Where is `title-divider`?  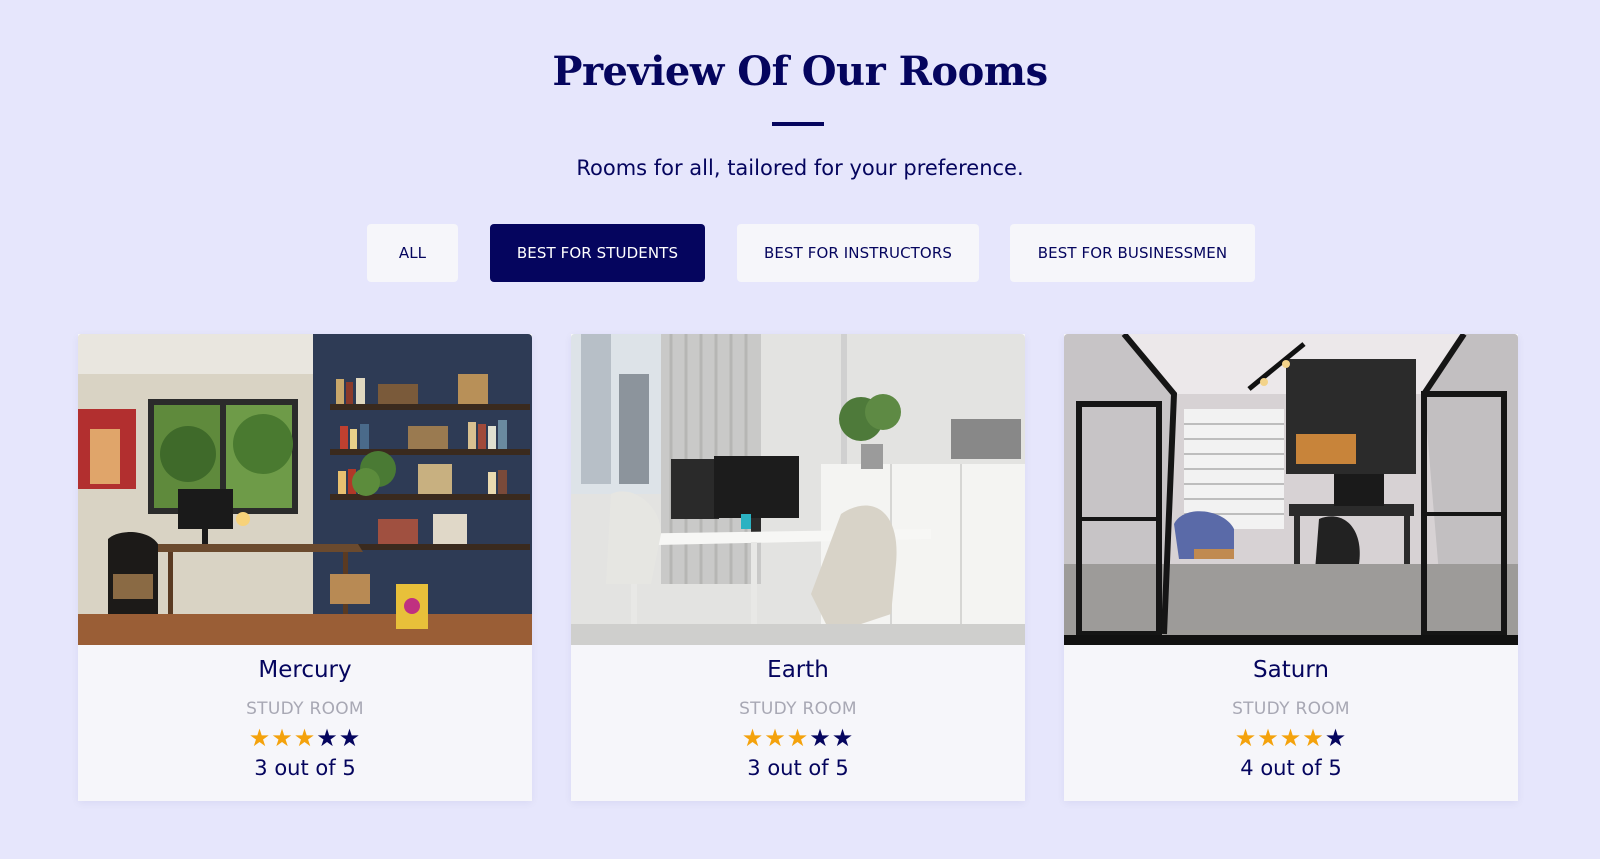 title-divider is located at coordinates (798, 124).